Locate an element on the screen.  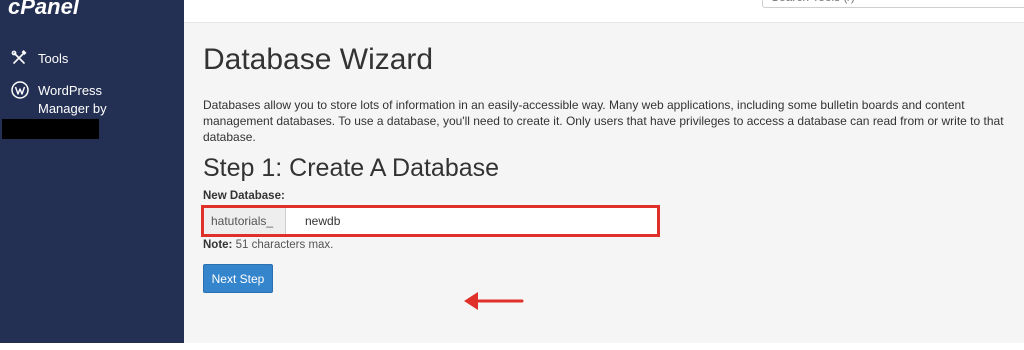
sidebar-item-label-line2: Manager by is located at coordinates (72, 108).